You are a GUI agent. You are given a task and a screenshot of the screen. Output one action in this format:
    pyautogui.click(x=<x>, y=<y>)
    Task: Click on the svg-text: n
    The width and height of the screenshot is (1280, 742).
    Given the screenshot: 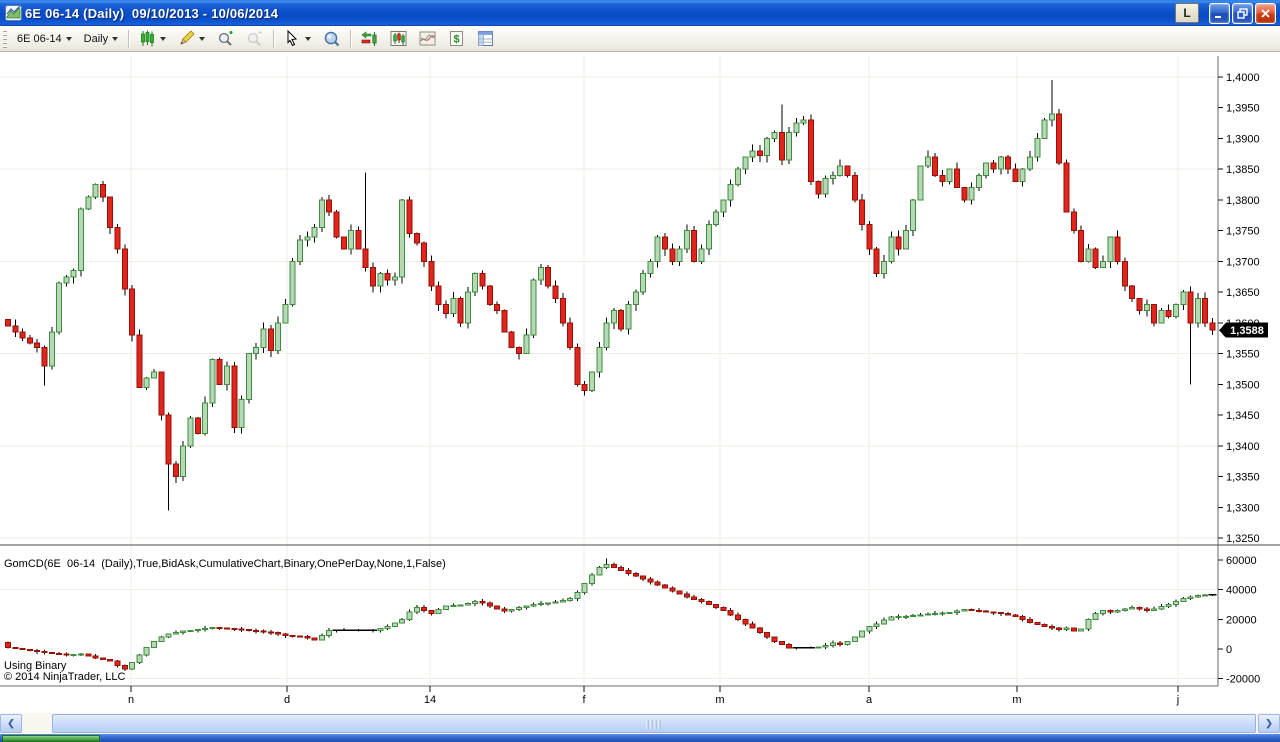 What is the action you would take?
    pyautogui.click(x=131, y=700)
    